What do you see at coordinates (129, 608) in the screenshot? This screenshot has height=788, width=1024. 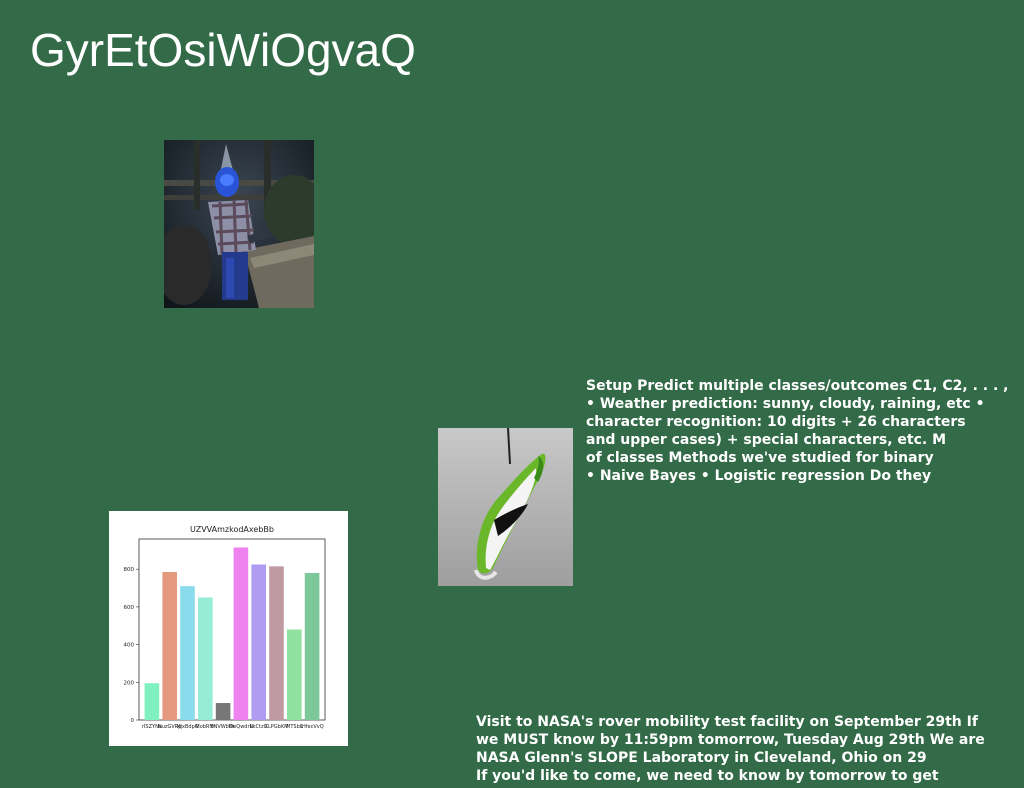 I see `y-tick-label: 600` at bounding box center [129, 608].